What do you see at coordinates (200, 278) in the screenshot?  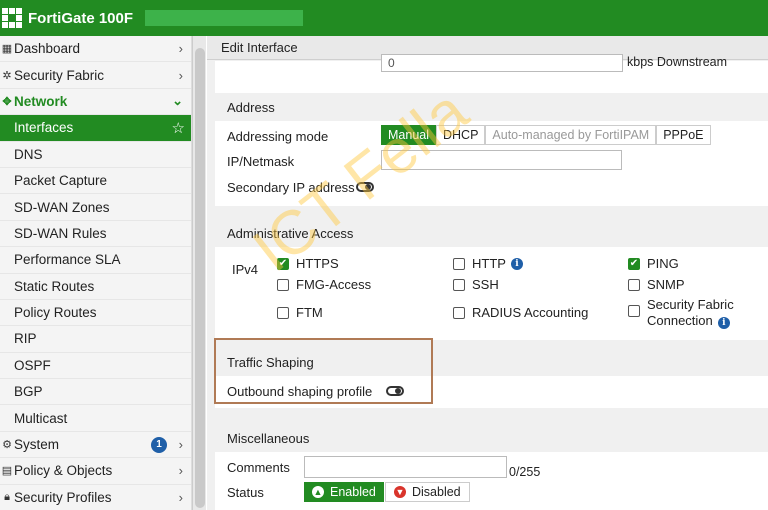 I see `scrollbar-thumb` at bounding box center [200, 278].